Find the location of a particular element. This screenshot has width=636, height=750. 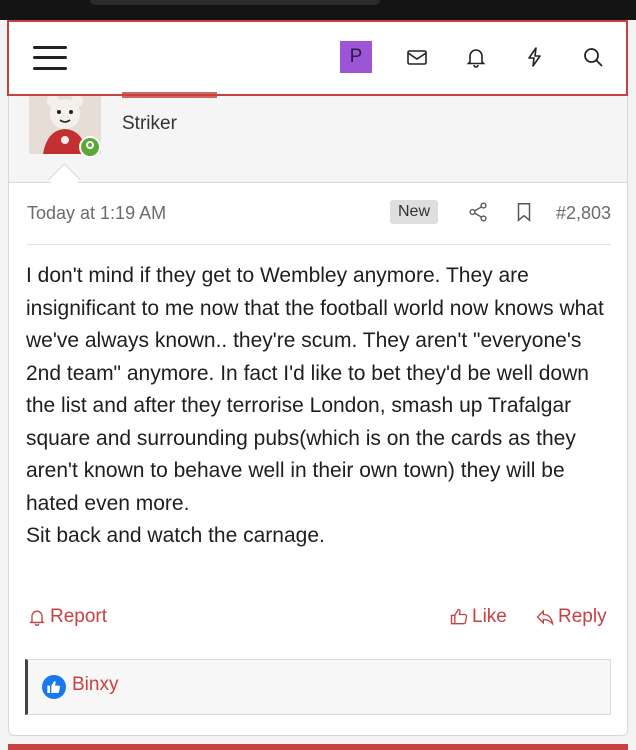

like-reaction-icon is located at coordinates (54, 687).